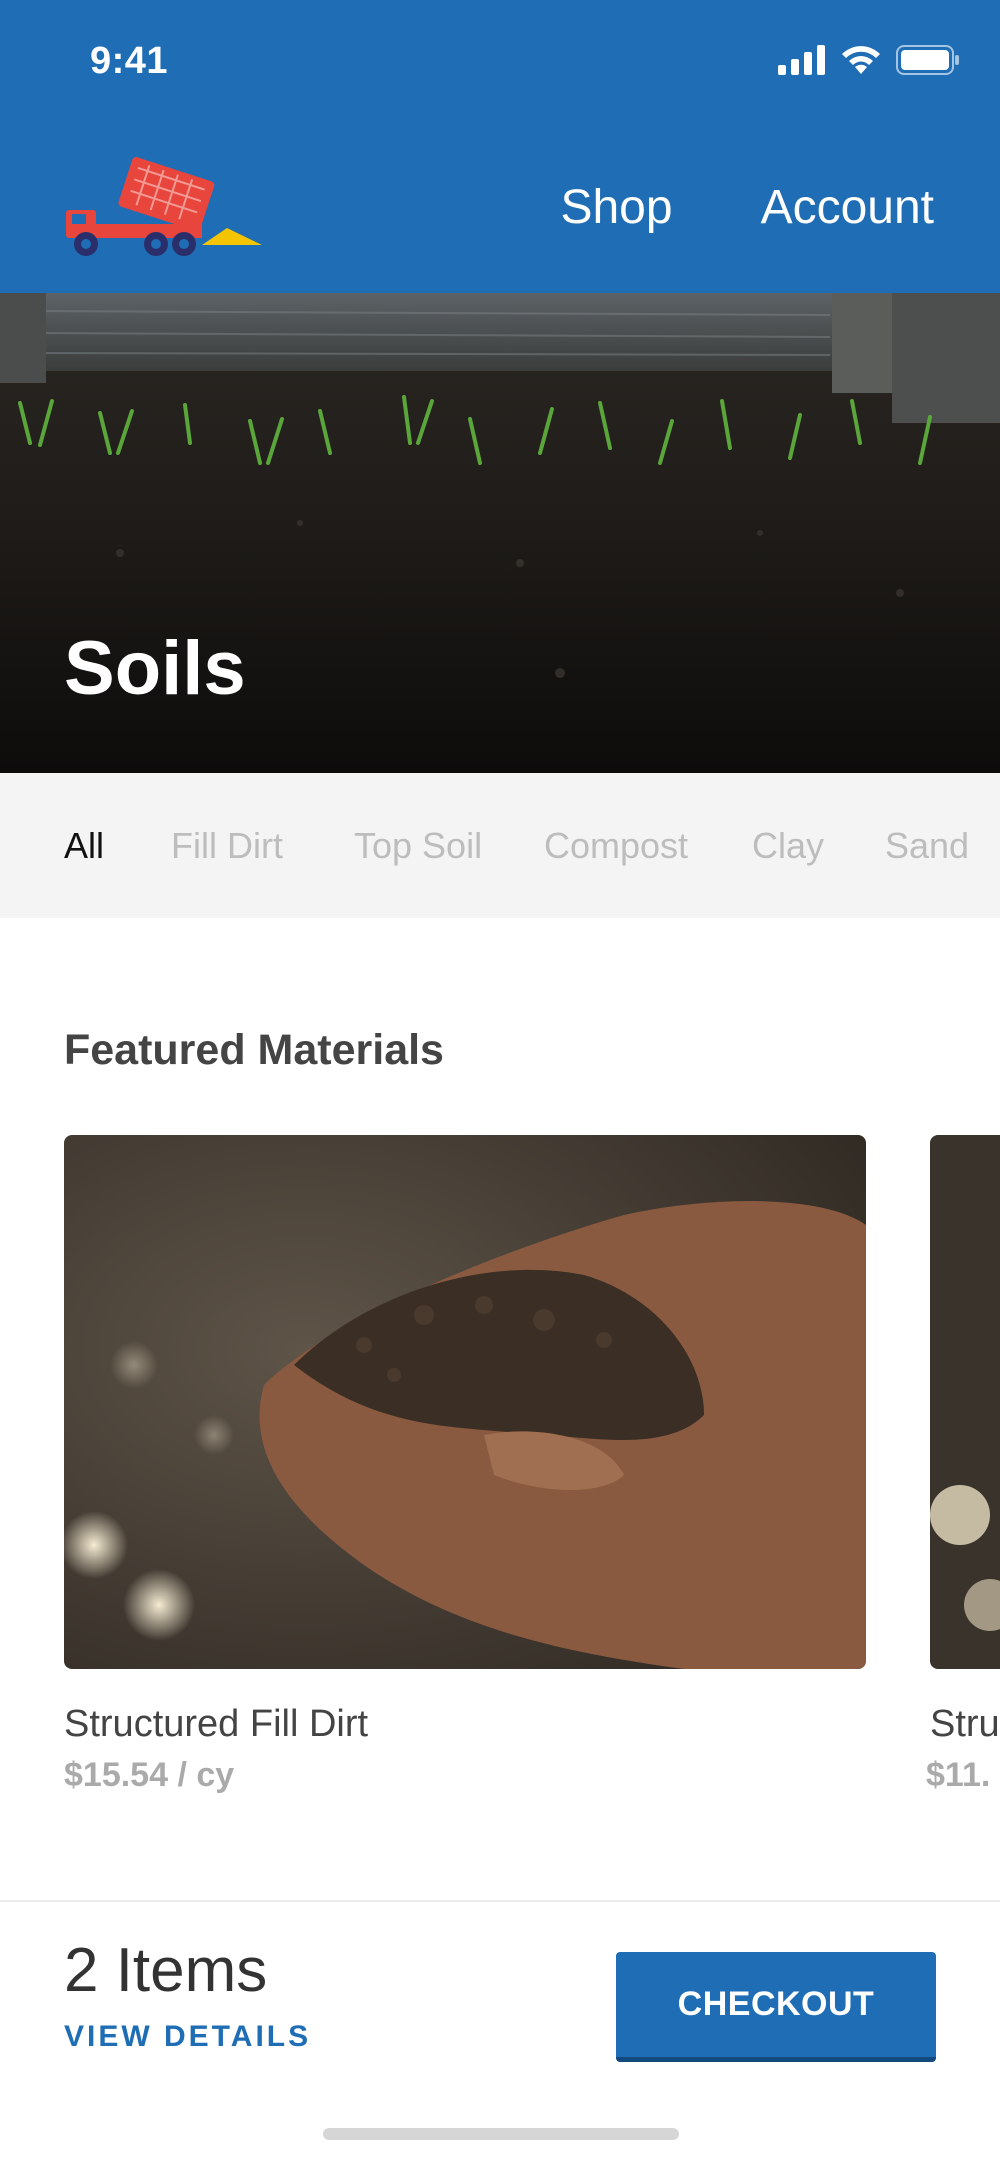 The image size is (1000, 2166). I want to click on battery-icon, so click(927, 60).